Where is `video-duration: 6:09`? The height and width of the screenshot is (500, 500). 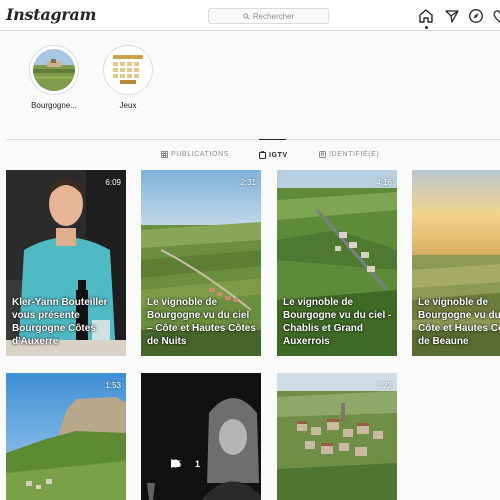 video-duration: 6:09 is located at coordinates (113, 182).